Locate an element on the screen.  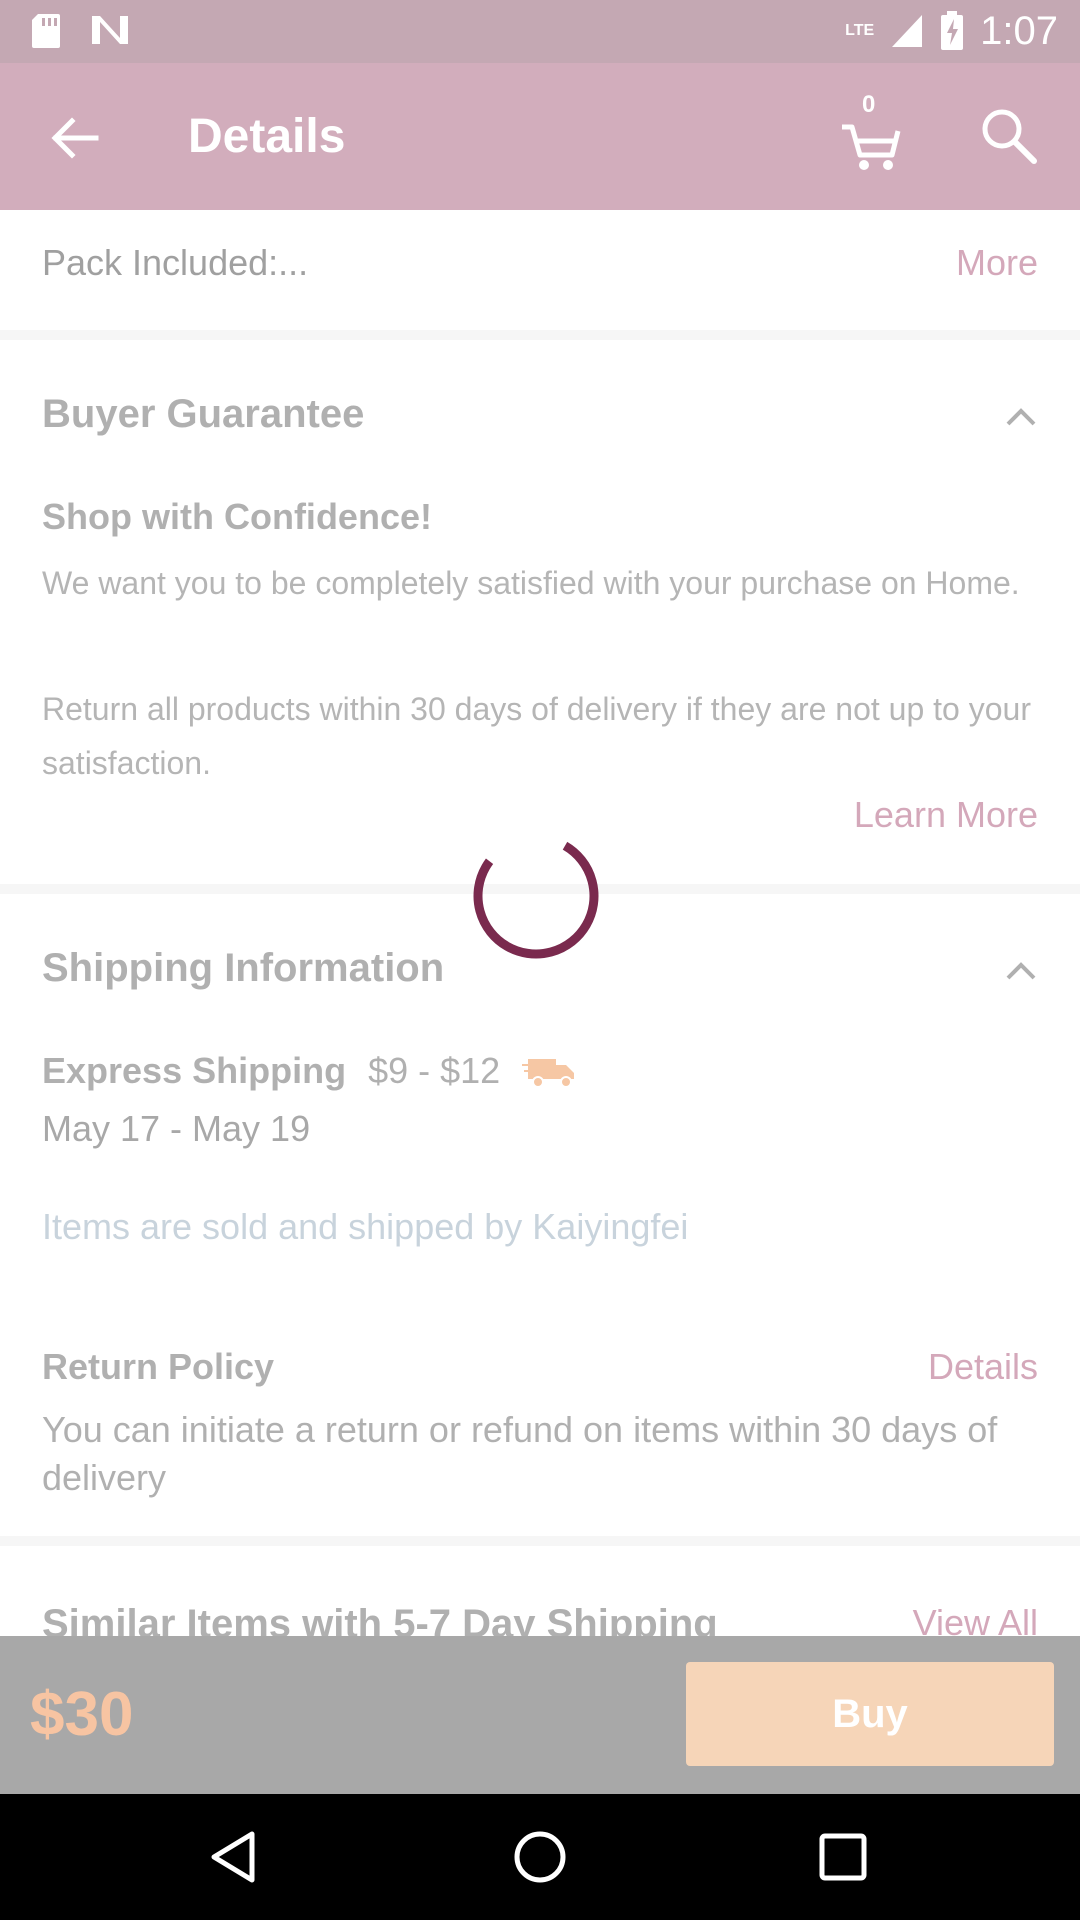
system-nav-bar is located at coordinates (540, 1857).